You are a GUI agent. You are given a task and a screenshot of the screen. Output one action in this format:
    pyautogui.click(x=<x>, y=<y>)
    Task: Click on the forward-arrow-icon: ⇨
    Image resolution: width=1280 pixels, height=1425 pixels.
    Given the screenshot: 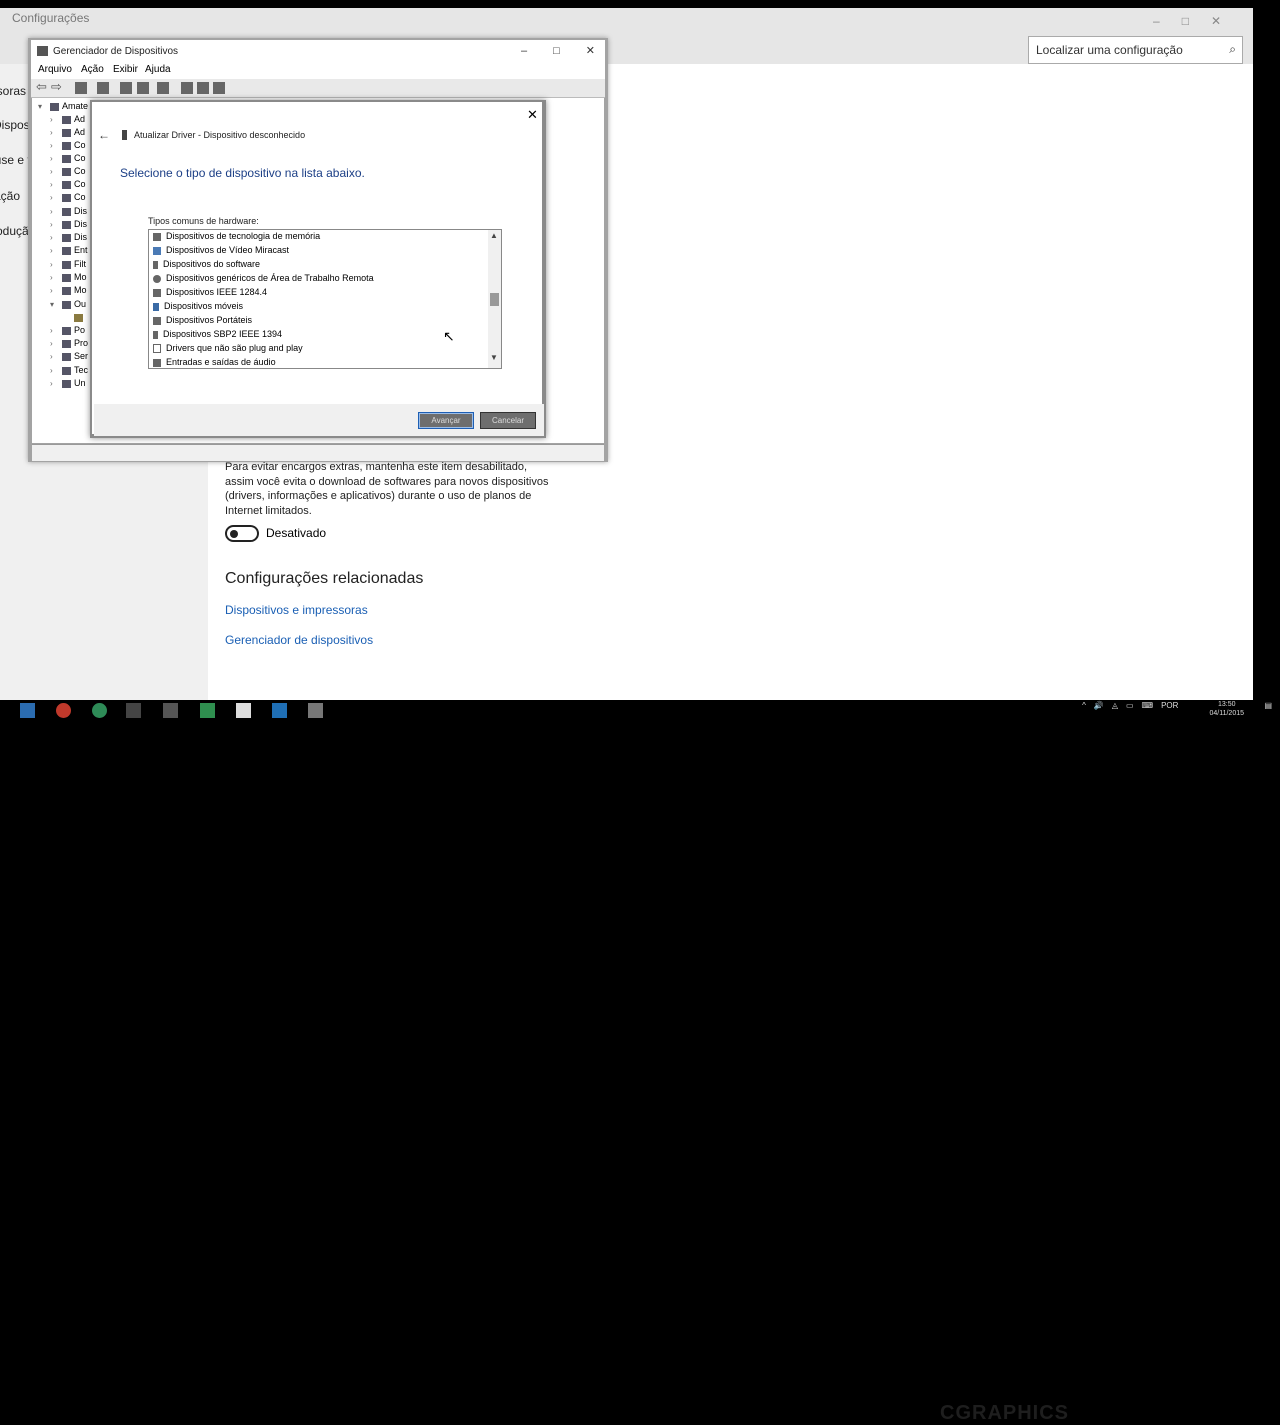 What is the action you would take?
    pyautogui.click(x=56, y=87)
    